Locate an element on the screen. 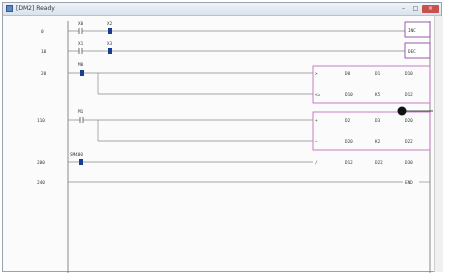 This screenshot has width=450, height=277. rung-200: SM400 / D12 D22 D30 is located at coordinates (240, 159).